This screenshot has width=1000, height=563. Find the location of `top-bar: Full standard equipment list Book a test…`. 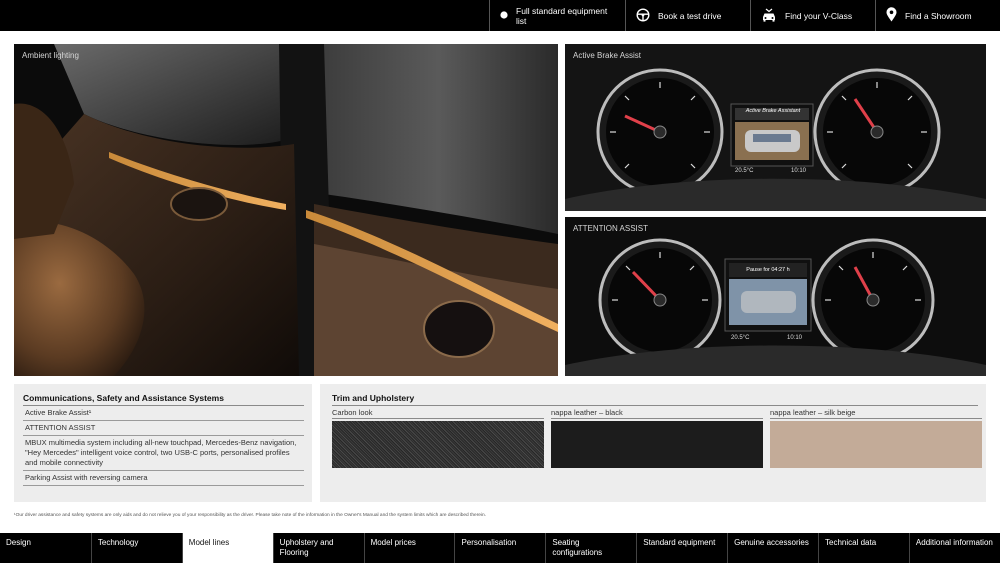

top-bar: Full standard equipment list Book a test… is located at coordinates (500, 15).